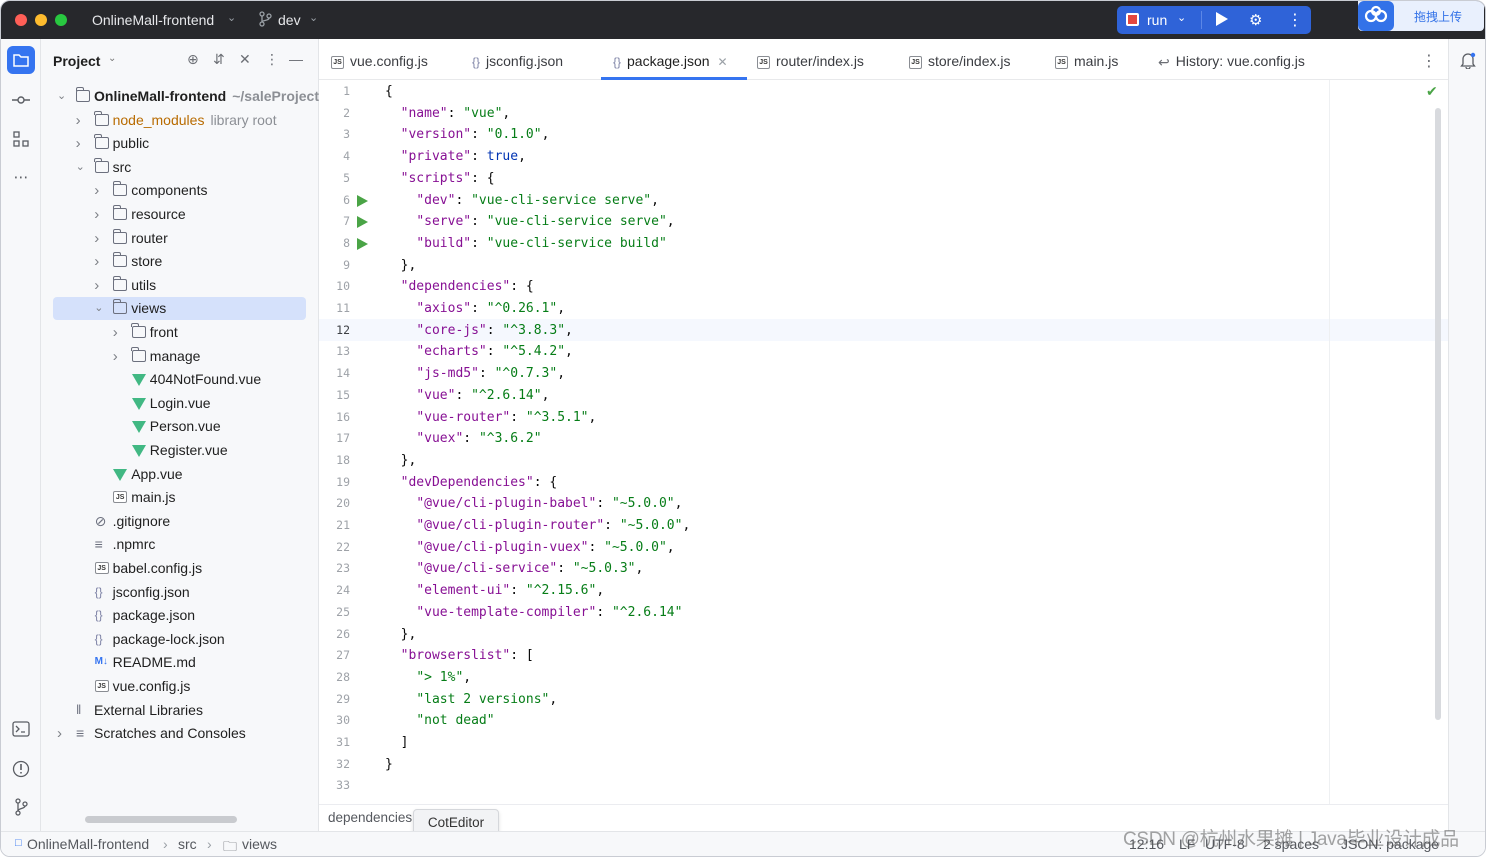  What do you see at coordinates (670, 59) in the screenshot?
I see `tab-package-json: {} package.json ✕` at bounding box center [670, 59].